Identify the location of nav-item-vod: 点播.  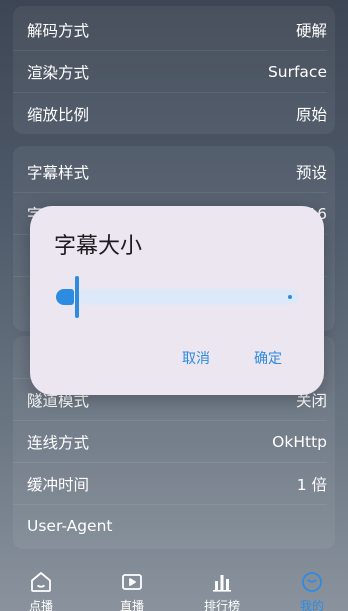
(41, 586).